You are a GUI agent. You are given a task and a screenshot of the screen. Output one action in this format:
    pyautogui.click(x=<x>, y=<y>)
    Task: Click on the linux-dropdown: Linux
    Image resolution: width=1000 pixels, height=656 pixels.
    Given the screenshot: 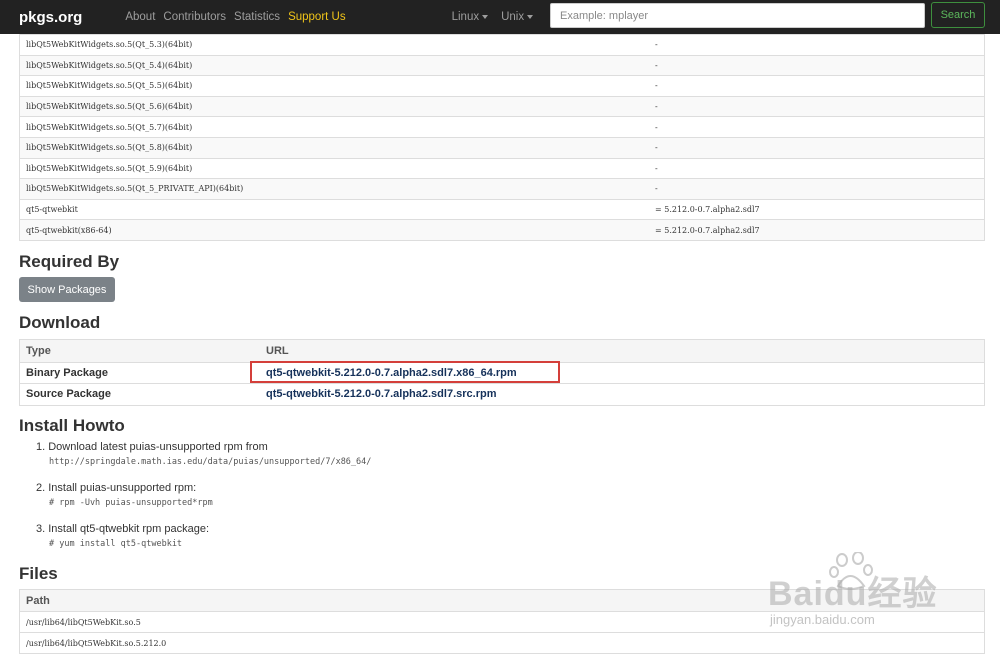 What is the action you would take?
    pyautogui.click(x=470, y=17)
    